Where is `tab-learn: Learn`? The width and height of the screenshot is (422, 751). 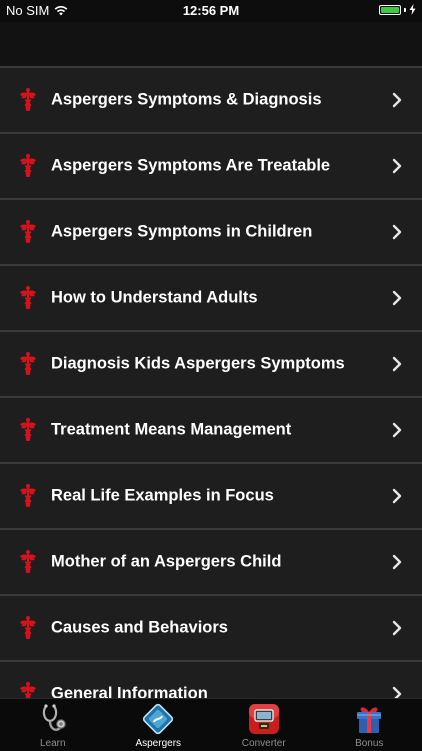 tab-learn: Learn is located at coordinates (53, 725).